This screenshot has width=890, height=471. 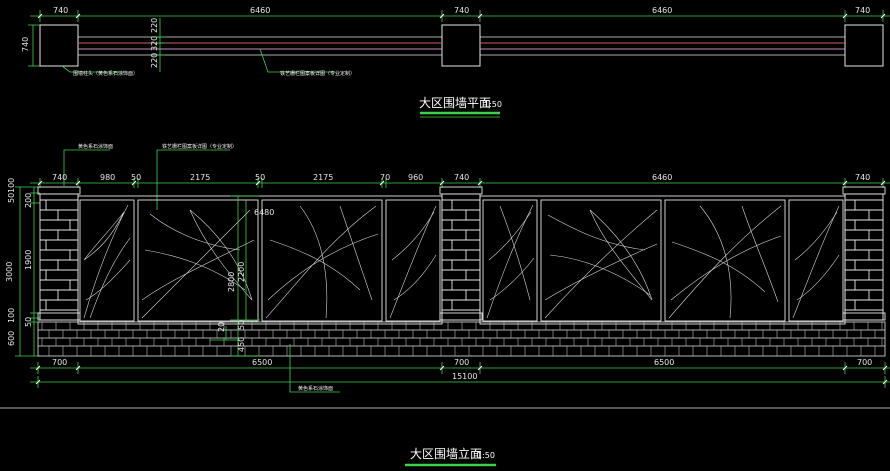 What do you see at coordinates (231, 282) in the screenshot?
I see `elev-inner-dim-3: 2800` at bounding box center [231, 282].